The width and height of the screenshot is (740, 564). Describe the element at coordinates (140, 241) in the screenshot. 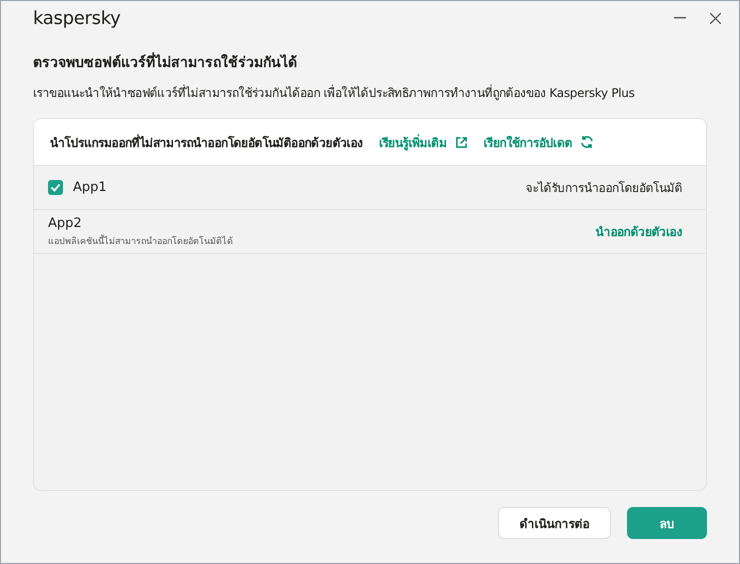

I see `app-note: แอปพลิเคชันนี้ไม่สามารถนำออกโดยอัตโนมัติได้` at that location.